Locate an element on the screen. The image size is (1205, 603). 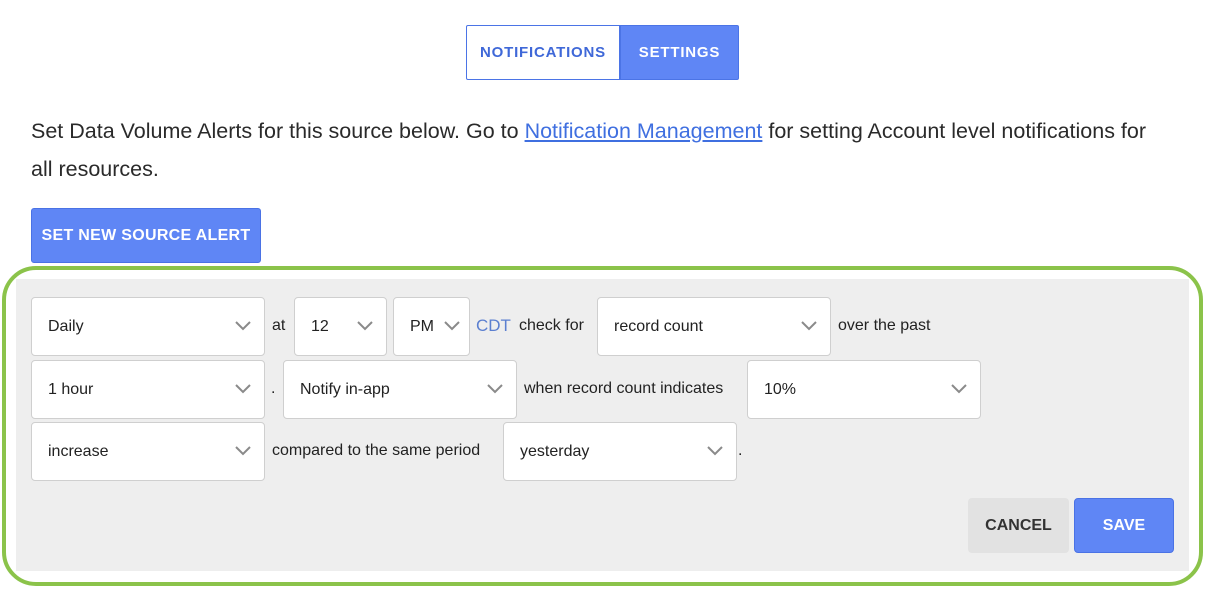
save-button: SAVE is located at coordinates (1124, 525).